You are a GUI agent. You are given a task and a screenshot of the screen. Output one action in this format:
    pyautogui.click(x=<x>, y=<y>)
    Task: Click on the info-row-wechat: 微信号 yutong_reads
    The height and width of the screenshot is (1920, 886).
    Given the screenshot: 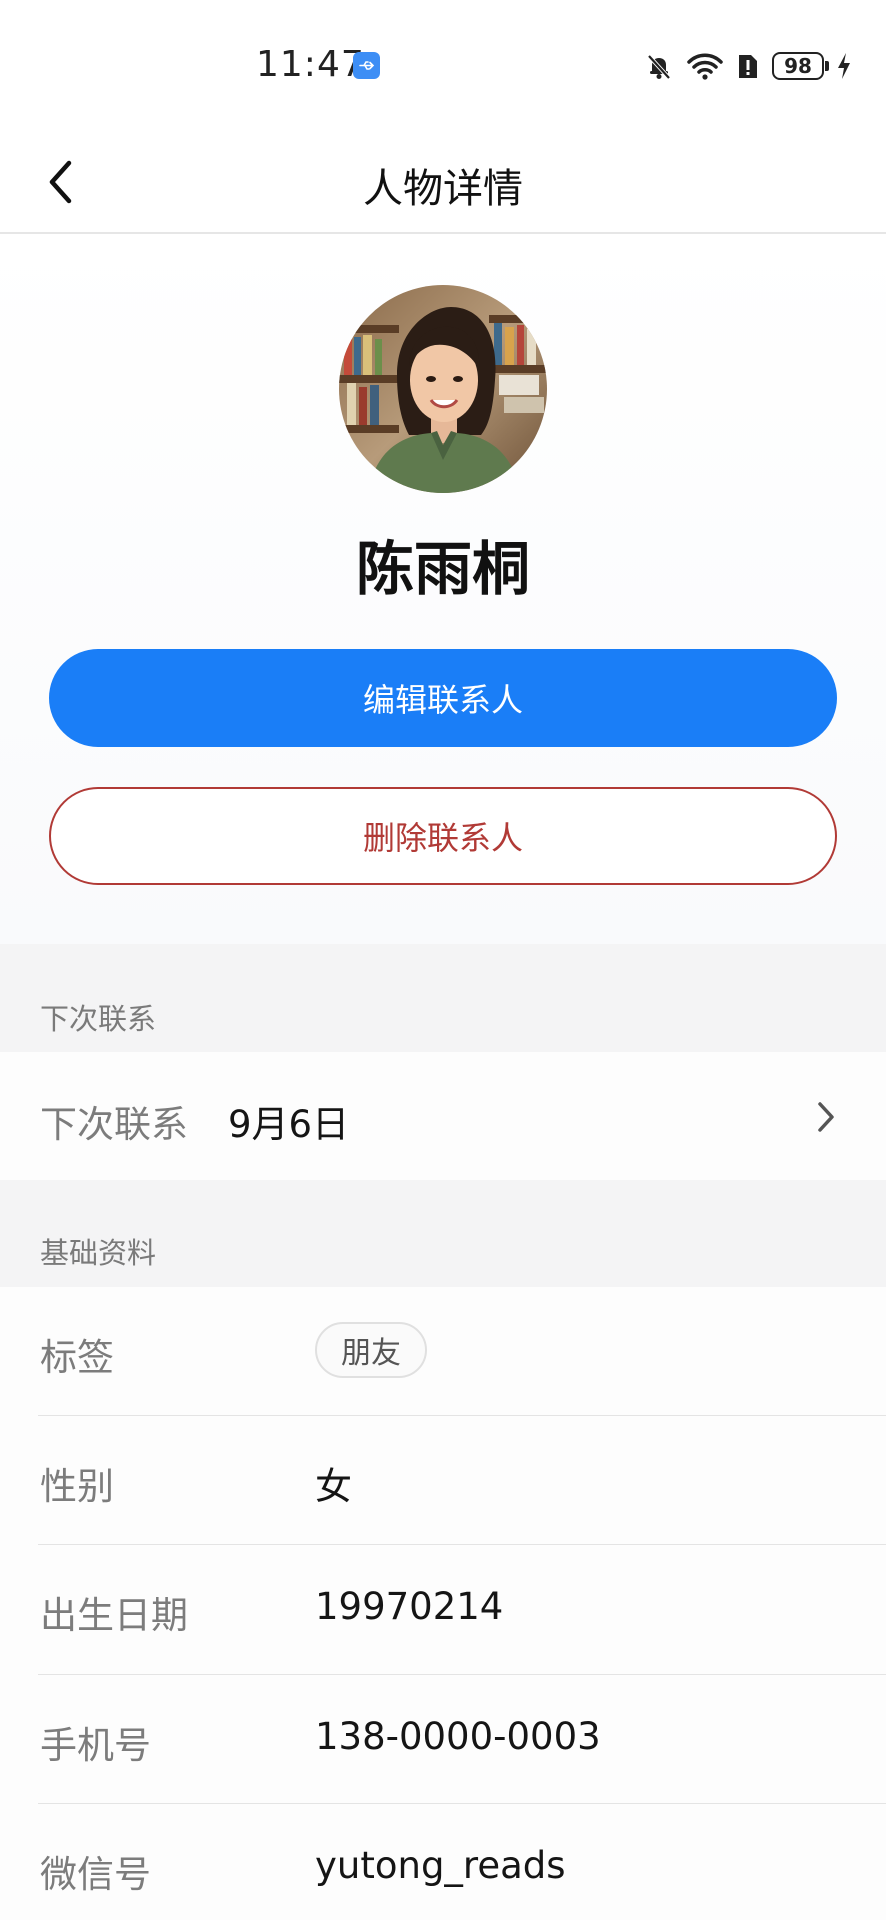 What is the action you would take?
    pyautogui.click(x=443, y=1862)
    